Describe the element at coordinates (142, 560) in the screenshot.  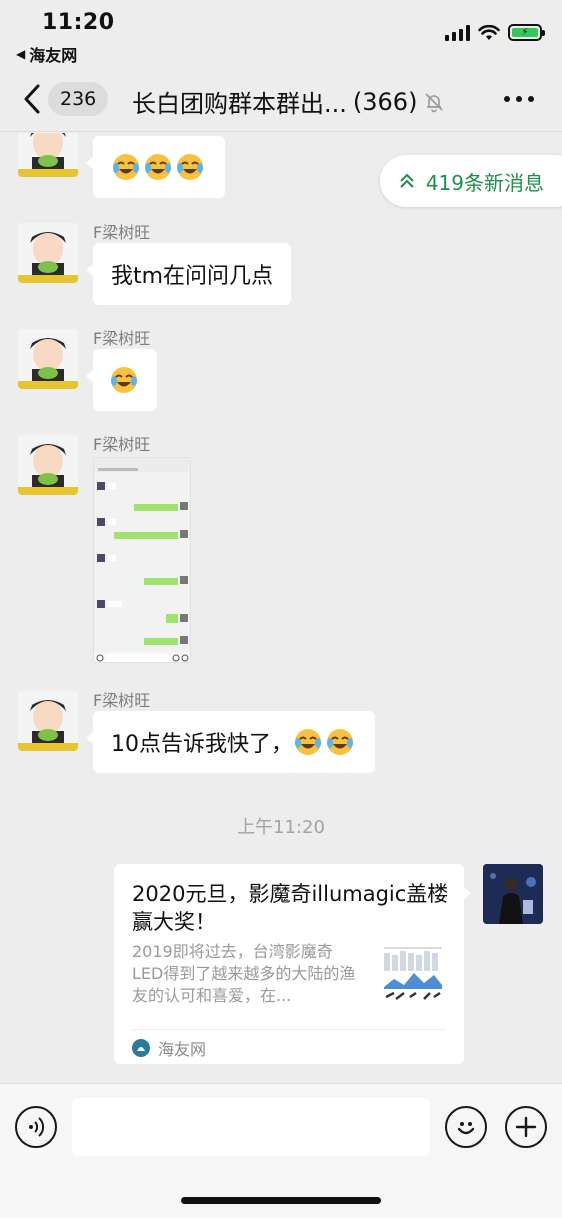
I see `image-message` at that location.